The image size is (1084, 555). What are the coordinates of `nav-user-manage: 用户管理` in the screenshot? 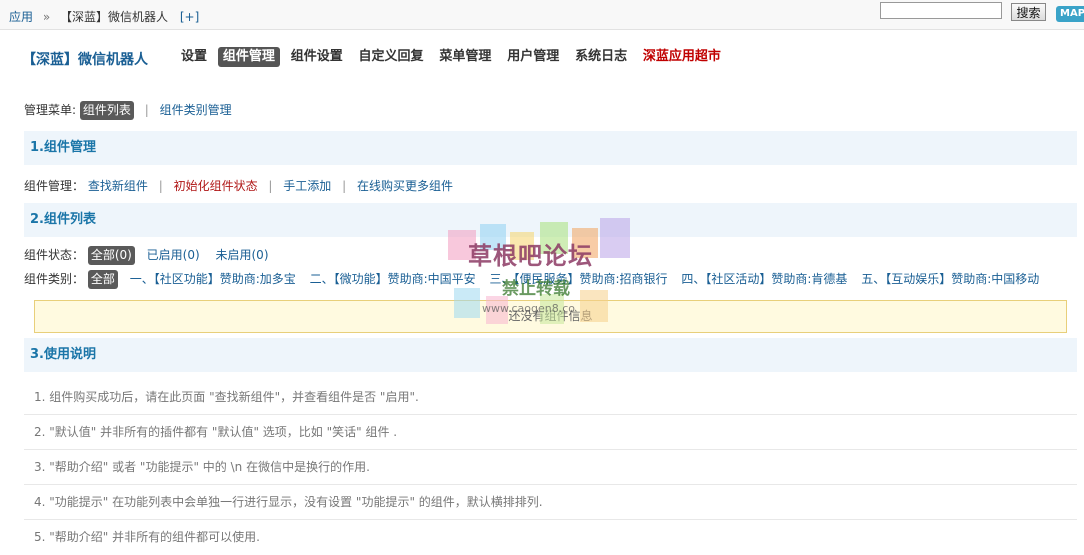 It's located at (533, 57).